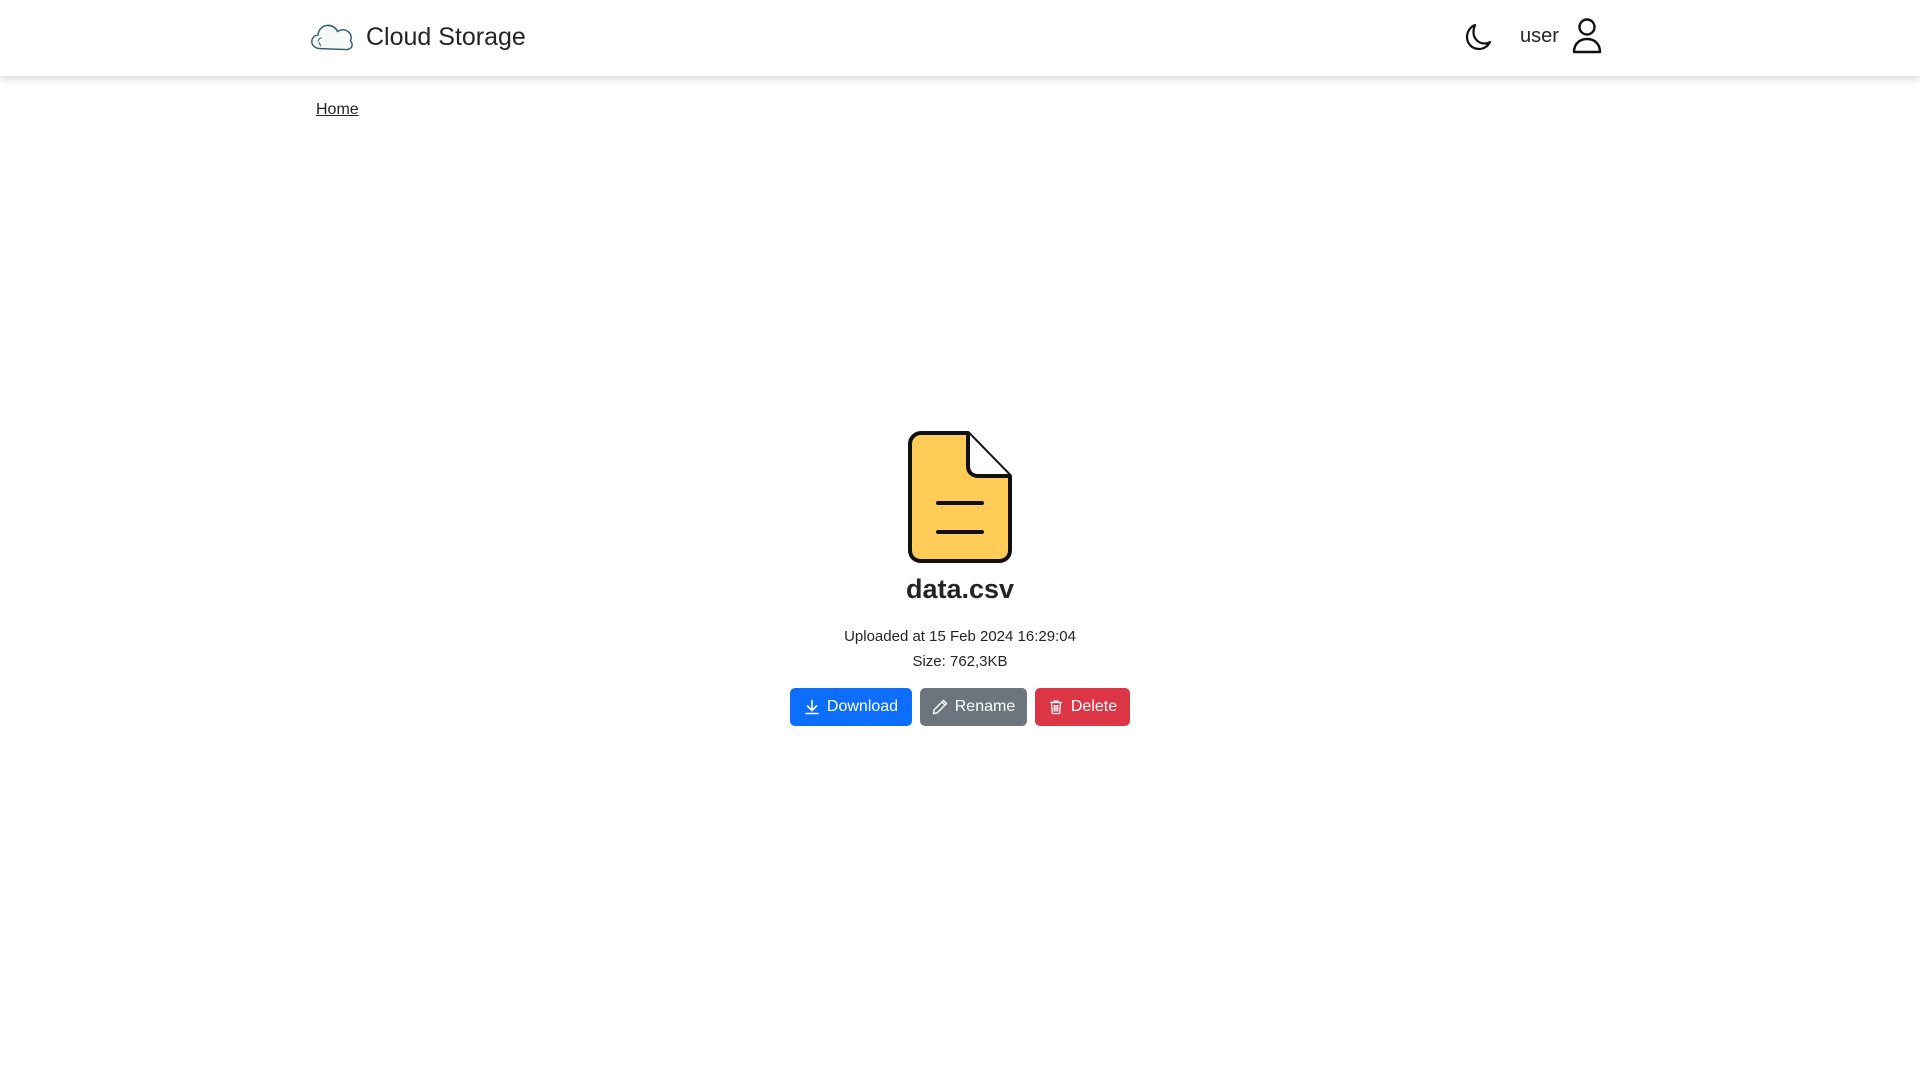  I want to click on rename-button: Rename, so click(973, 707).